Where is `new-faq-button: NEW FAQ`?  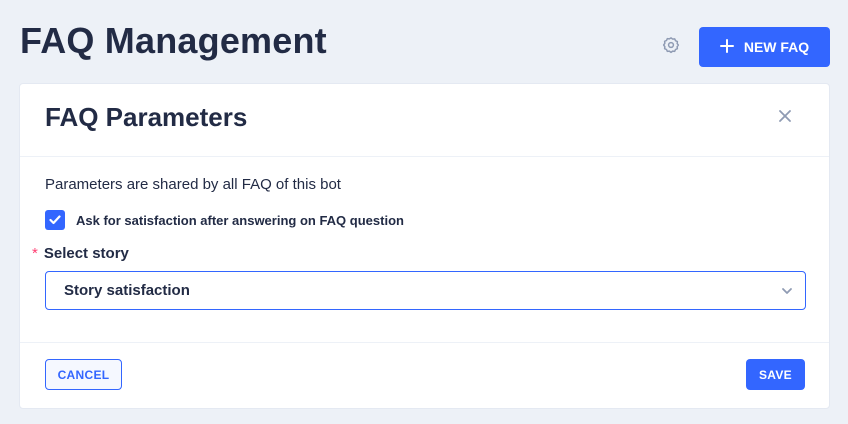 new-faq-button: NEW FAQ is located at coordinates (764, 47).